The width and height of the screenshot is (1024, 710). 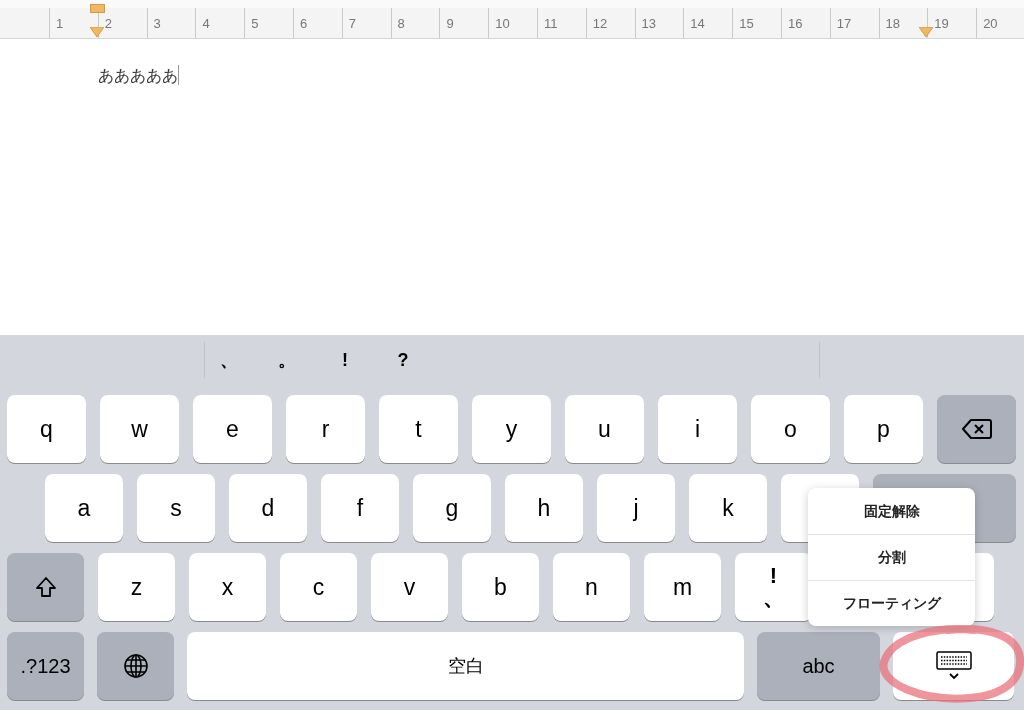 I want to click on ruler-number: 2, so click(x=108, y=24).